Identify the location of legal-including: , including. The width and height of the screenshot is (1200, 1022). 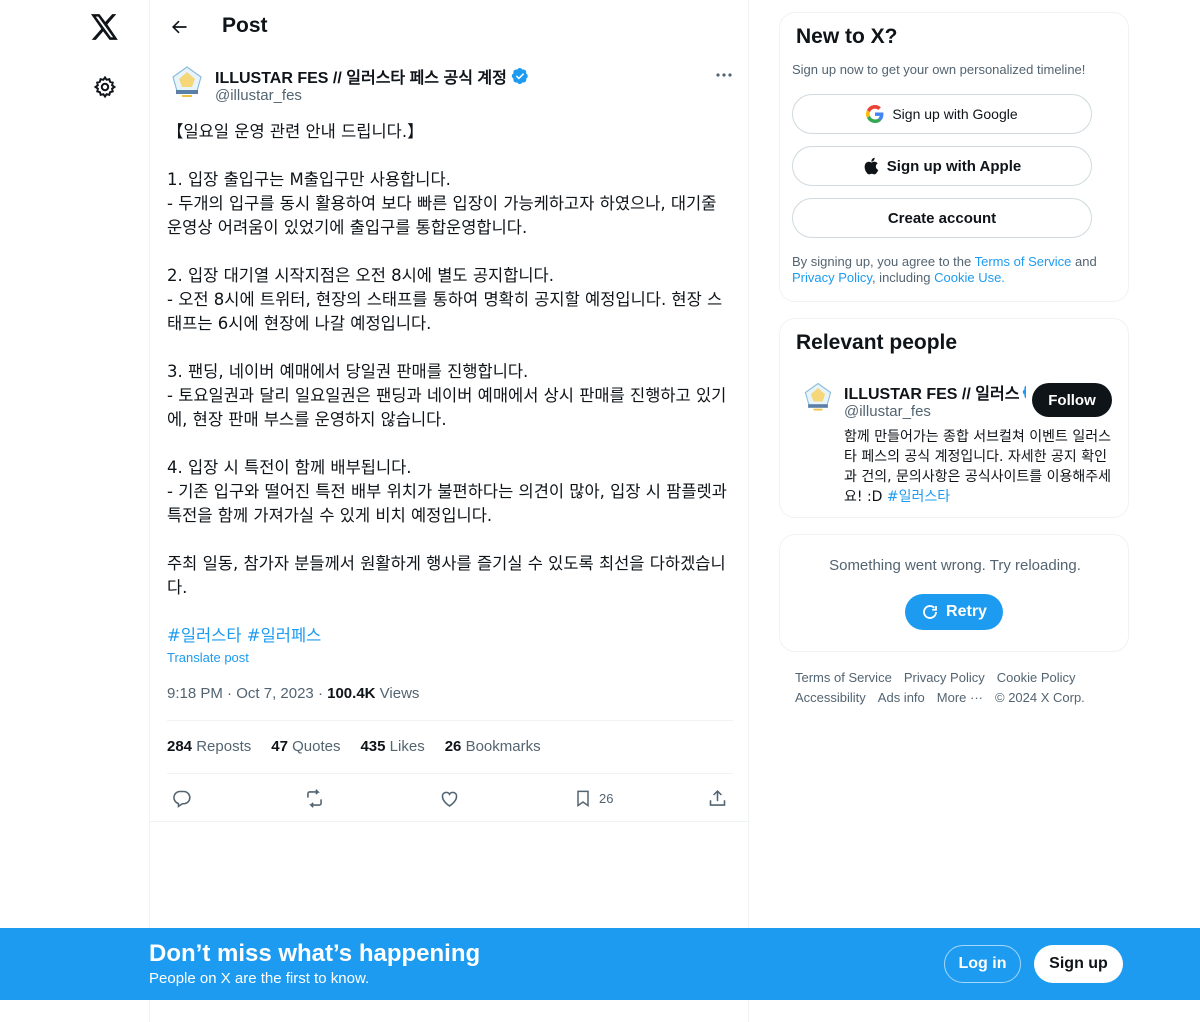
(903, 277).